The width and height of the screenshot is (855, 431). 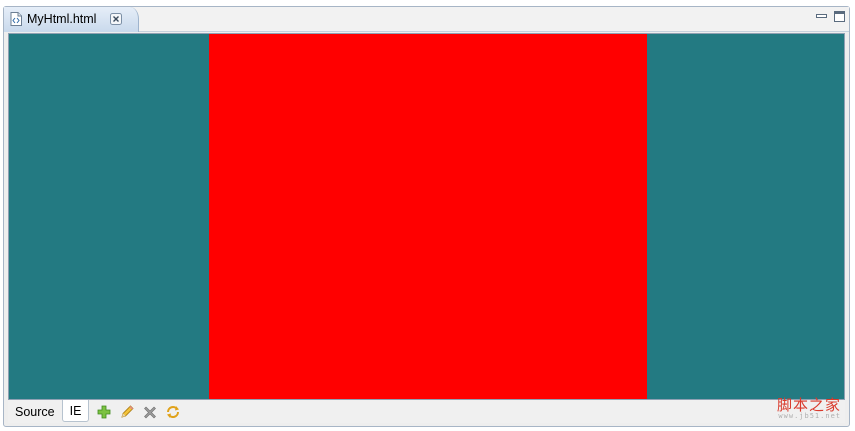 I want to click on tab-source: Source, so click(x=35, y=411).